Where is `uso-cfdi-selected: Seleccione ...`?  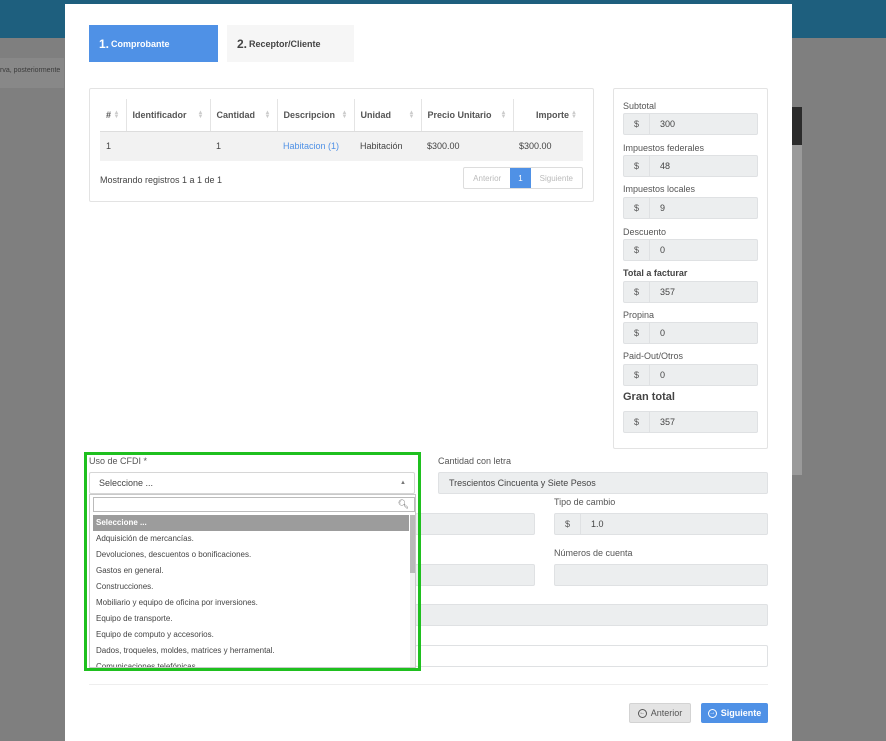
uso-cfdi-selected: Seleccione ... is located at coordinates (126, 483).